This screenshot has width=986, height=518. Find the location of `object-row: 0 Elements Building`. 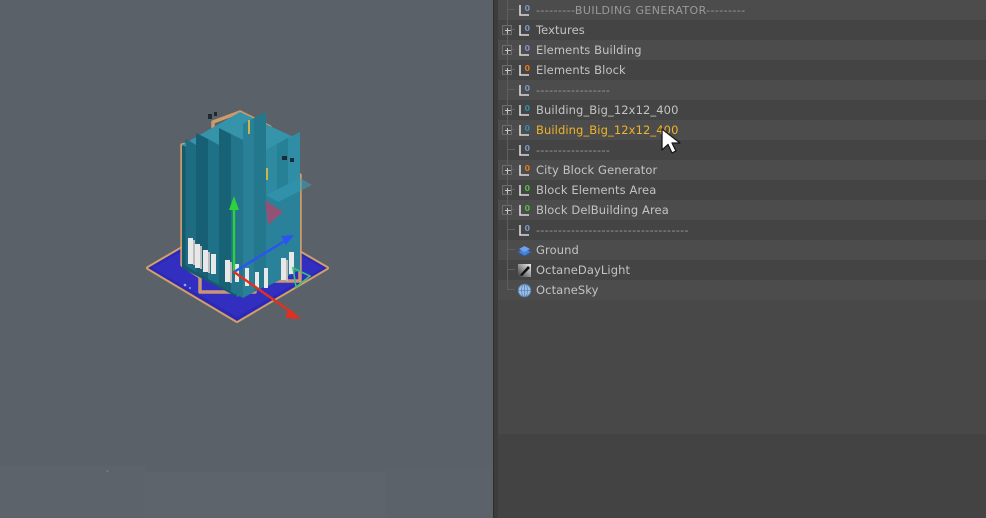

object-row: 0 Elements Building is located at coordinates (742, 50).